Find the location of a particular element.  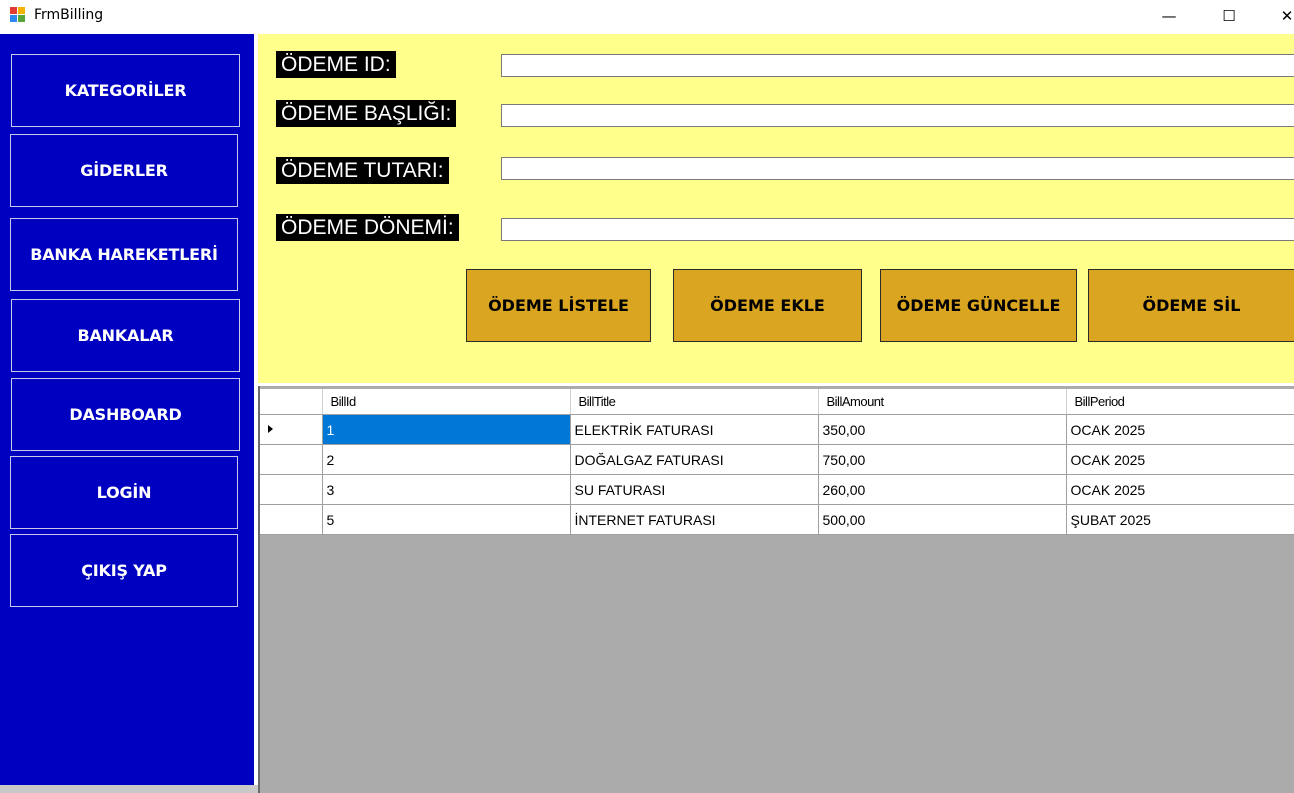

cell-bill-period: ŞUBAT 2025 is located at coordinates (1180, 519).